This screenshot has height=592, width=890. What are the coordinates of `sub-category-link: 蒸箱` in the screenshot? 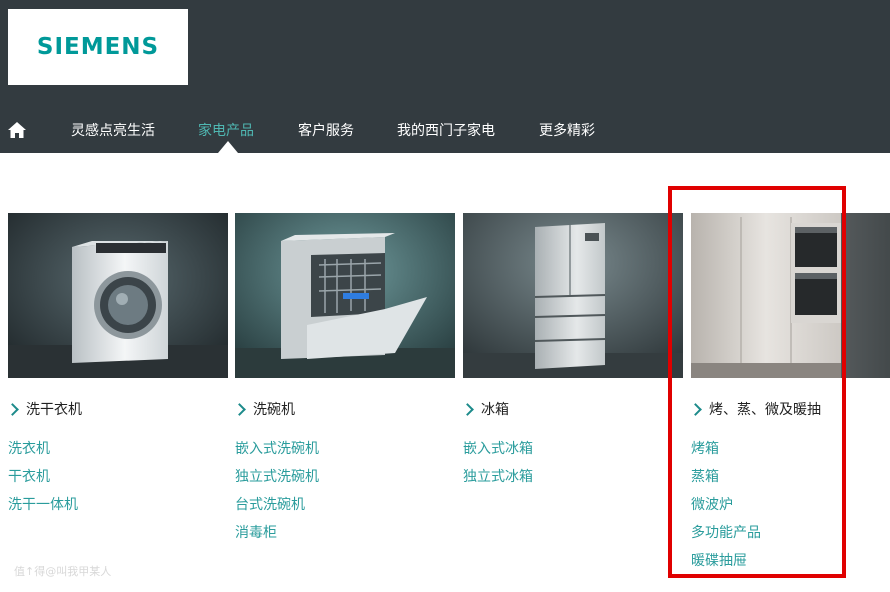 It's located at (726, 481).